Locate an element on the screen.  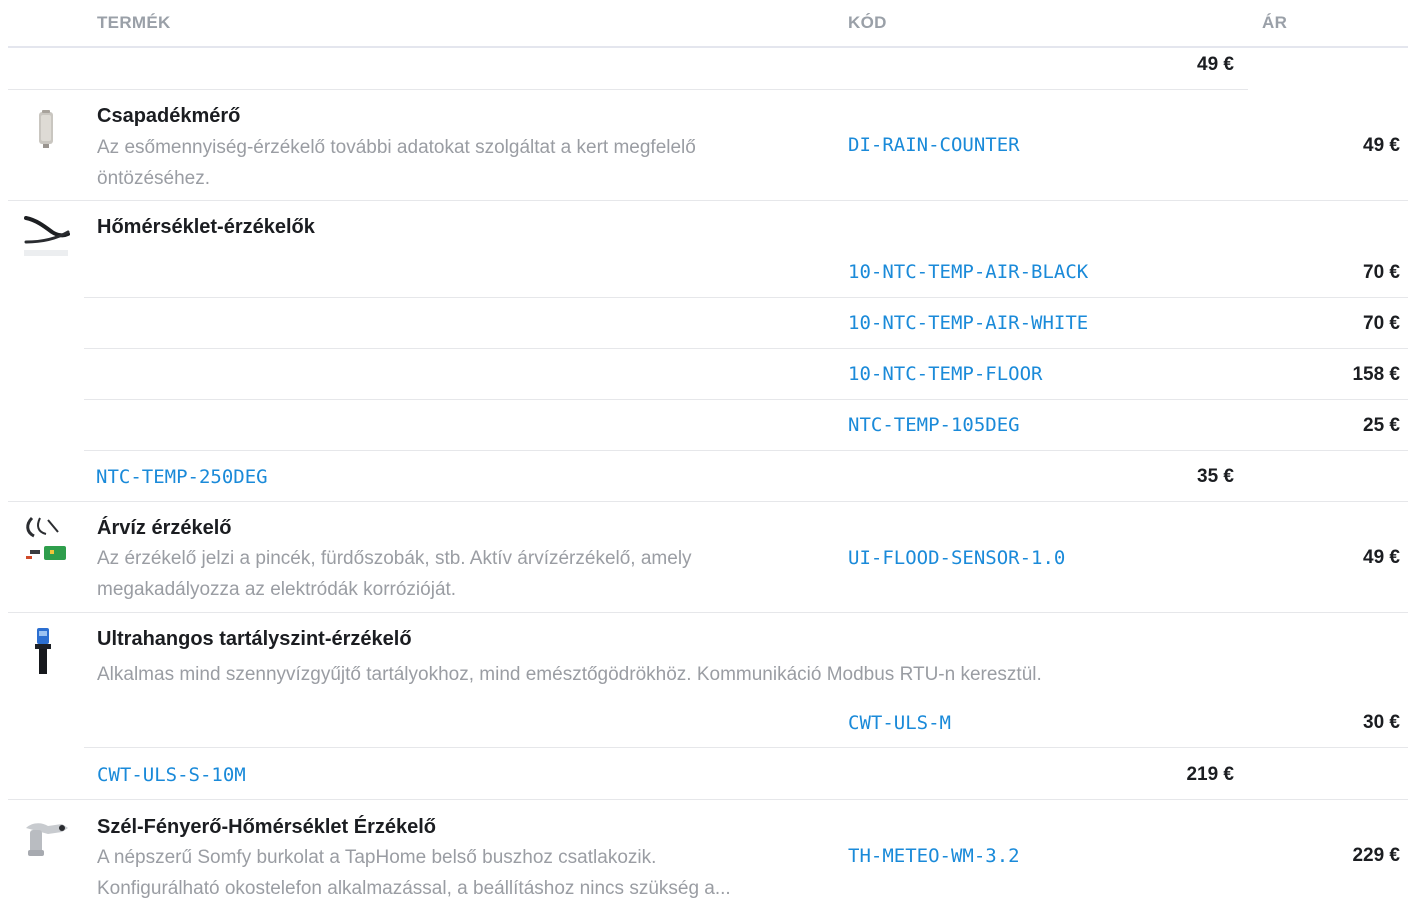
column-header-code: KÓD is located at coordinates (867, 22).